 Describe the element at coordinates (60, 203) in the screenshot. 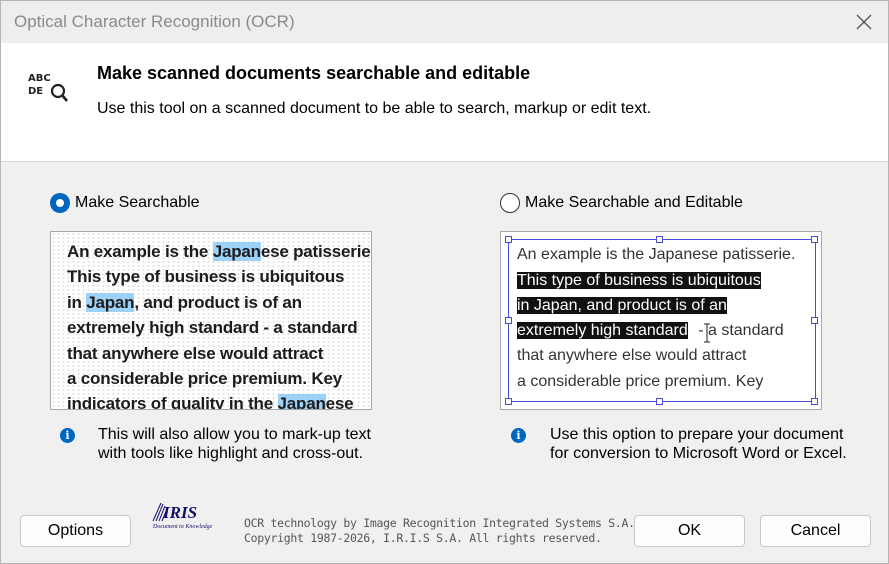

I see `radio-selected-indicator` at that location.